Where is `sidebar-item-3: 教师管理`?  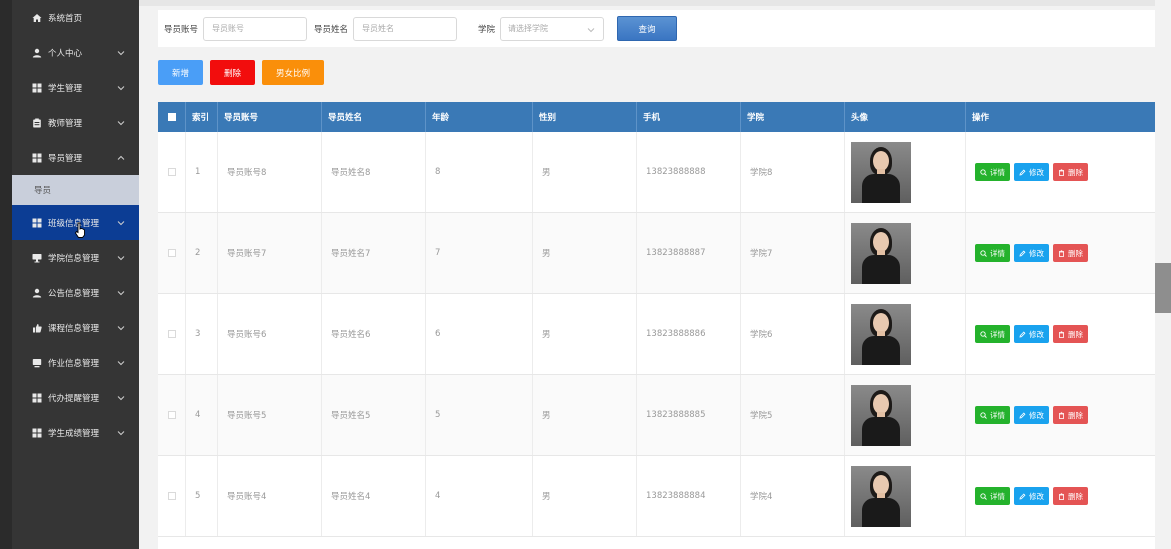 sidebar-item-3: 教师管理 is located at coordinates (75, 122).